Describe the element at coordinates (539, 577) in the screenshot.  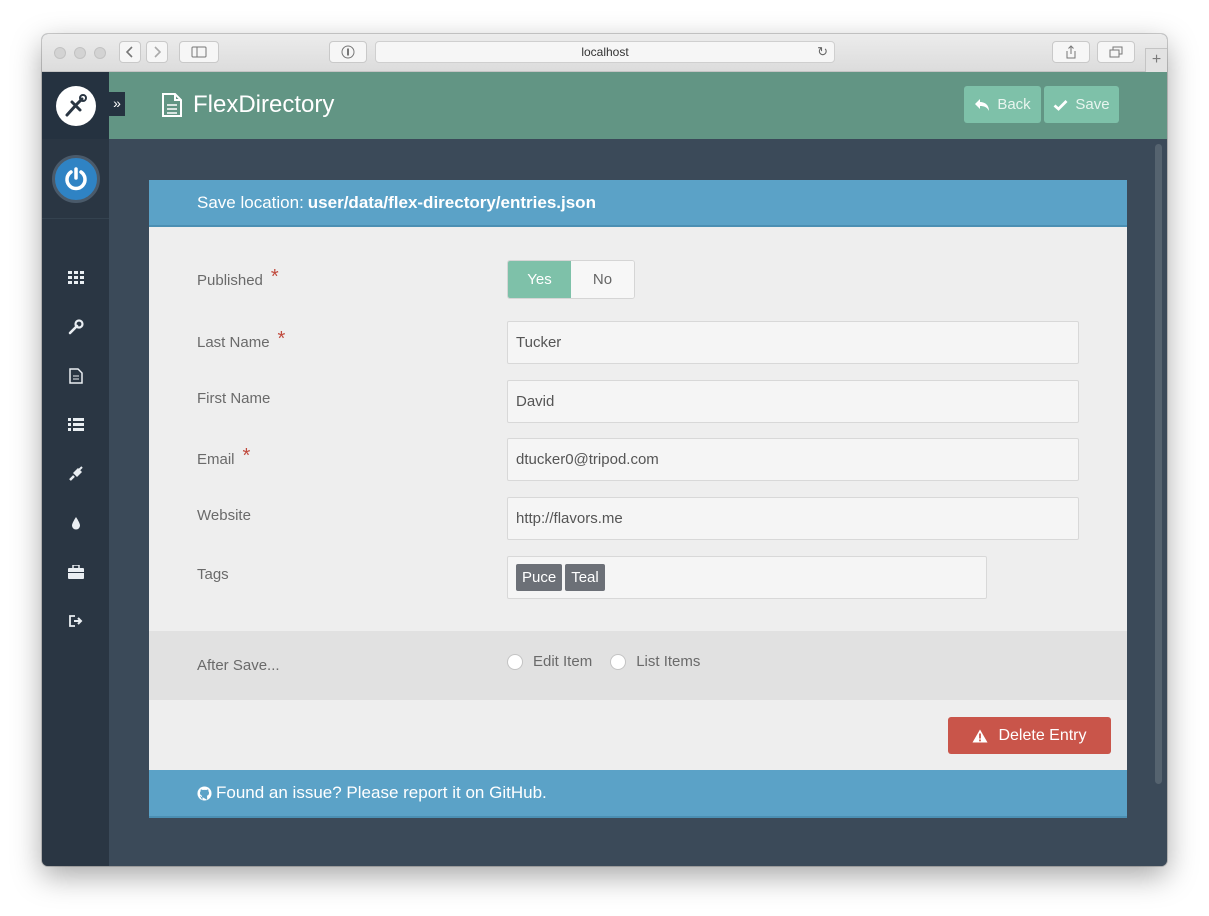
I see `tag-chip: Puce` at that location.